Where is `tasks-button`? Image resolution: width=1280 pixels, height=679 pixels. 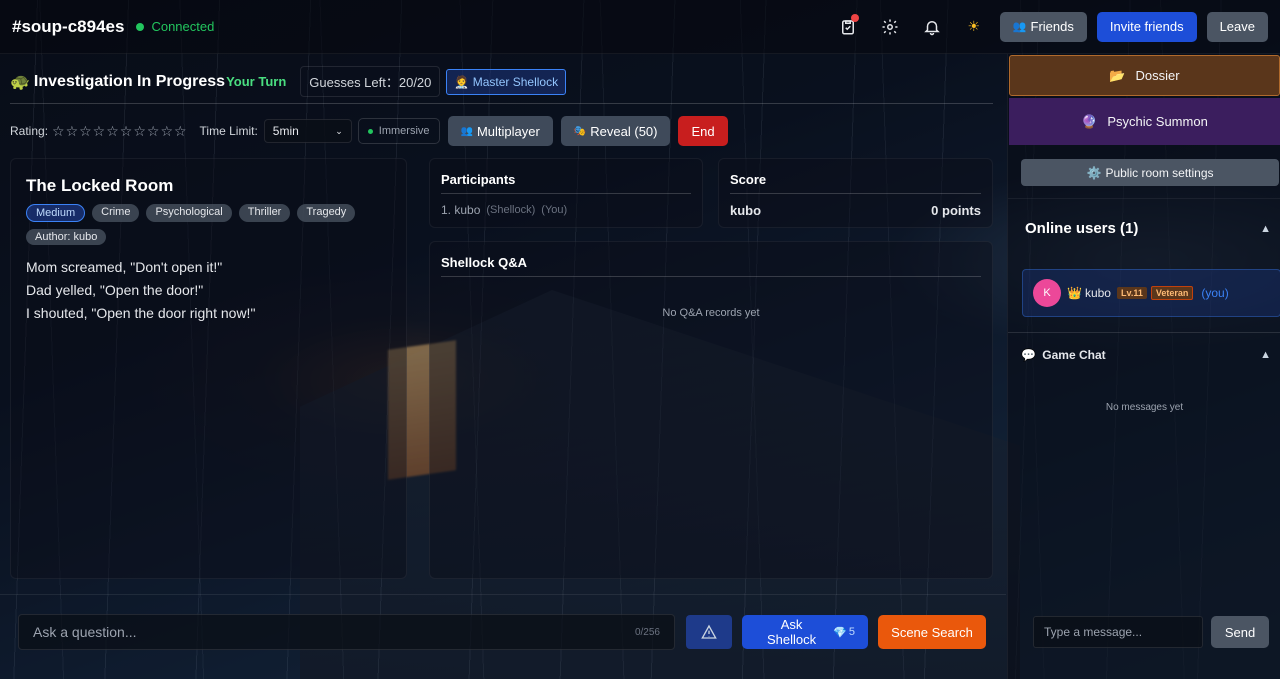
tasks-button is located at coordinates (848, 27).